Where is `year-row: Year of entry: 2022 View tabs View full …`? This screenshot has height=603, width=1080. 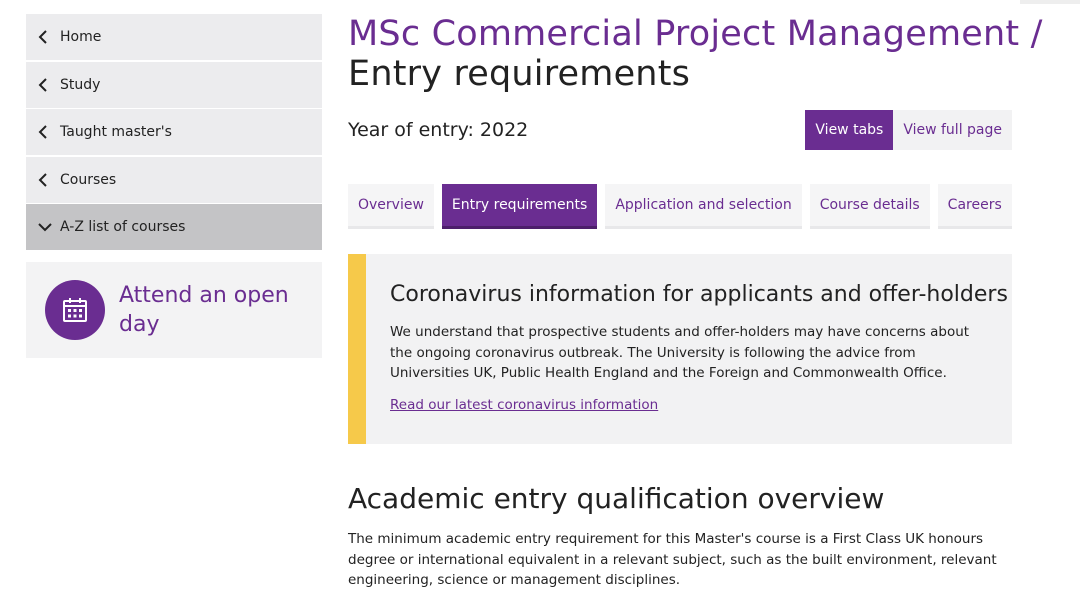 year-row: Year of entry: 2022 View tabs View full … is located at coordinates (680, 130).